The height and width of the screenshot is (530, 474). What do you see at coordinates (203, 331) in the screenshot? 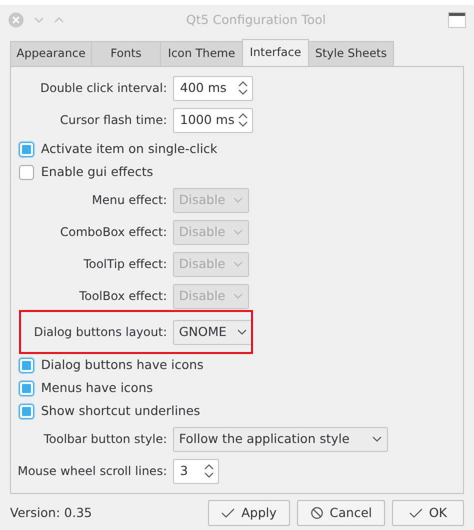
I see `dropdown-value: GNOME` at bounding box center [203, 331].